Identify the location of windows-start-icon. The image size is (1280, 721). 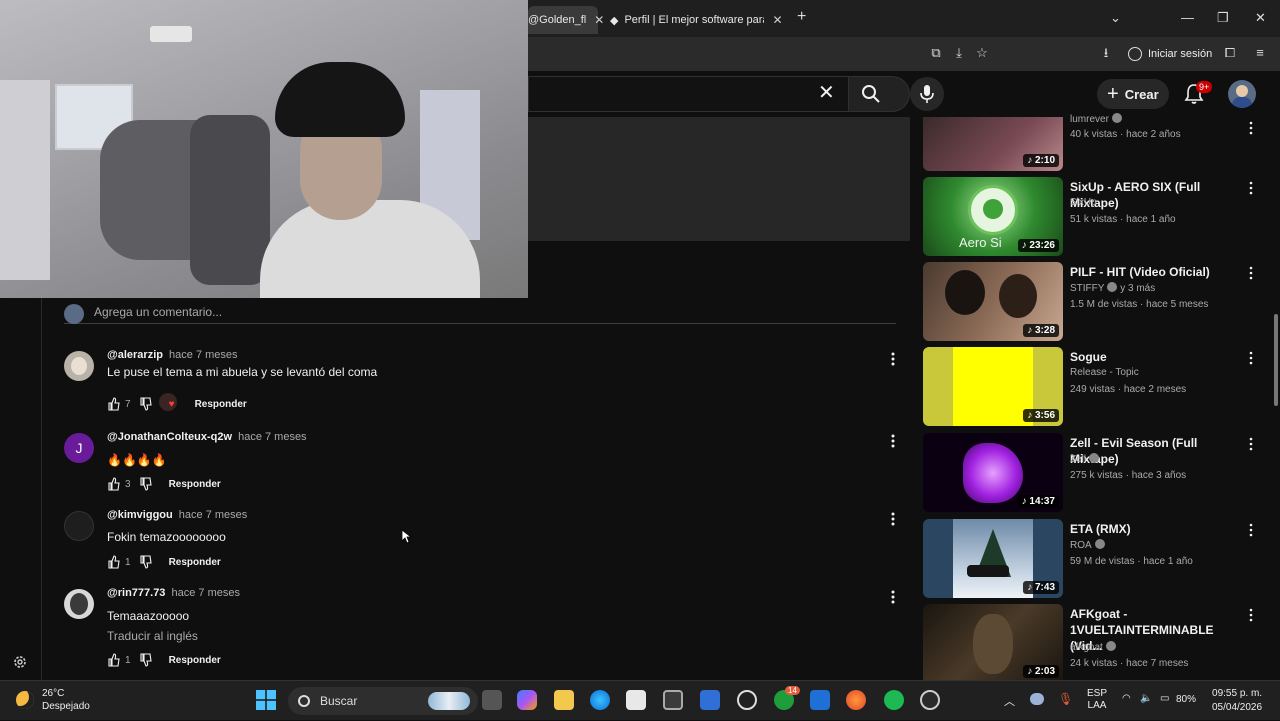
(266, 700).